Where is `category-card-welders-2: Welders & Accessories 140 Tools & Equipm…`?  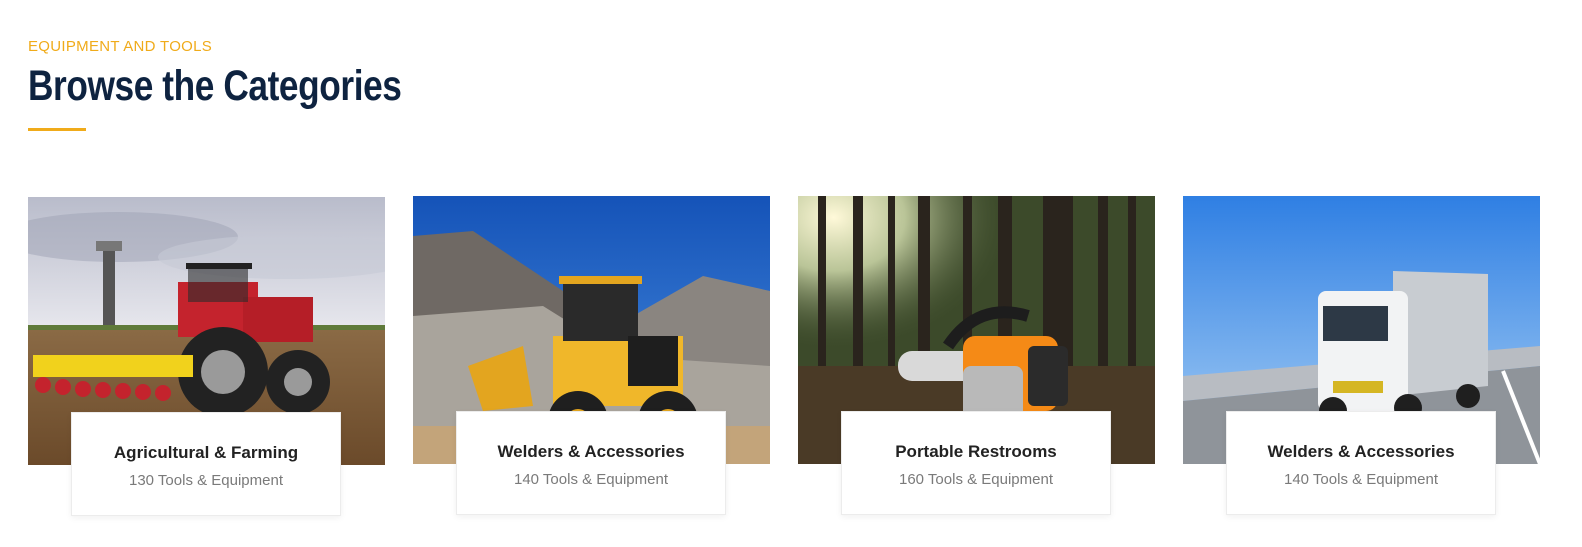
category-card-welders-2: Welders & Accessories 140 Tools & Equipm… is located at coordinates (1361, 357).